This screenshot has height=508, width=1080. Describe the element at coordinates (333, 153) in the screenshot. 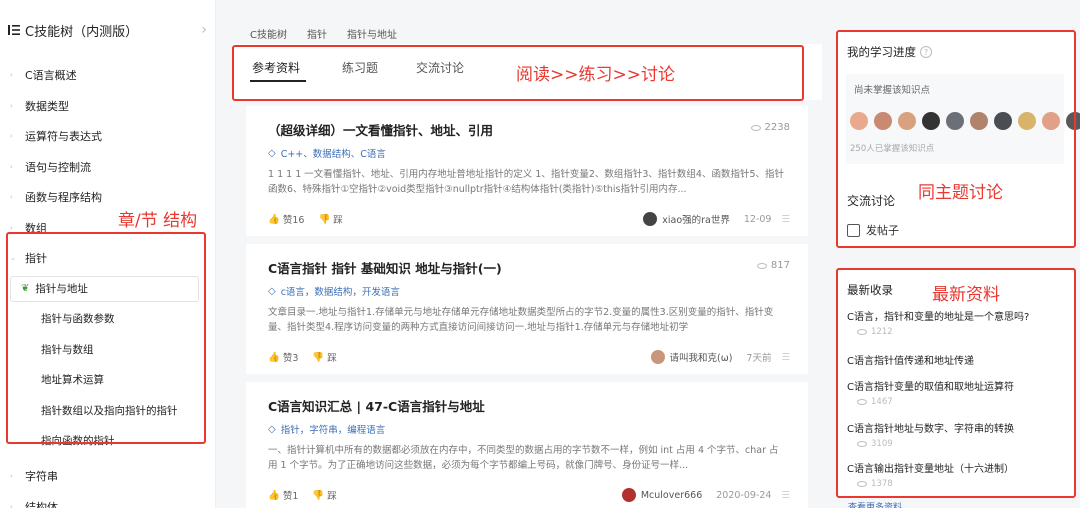

I see `tags-text: C++、数据结构、C语言` at that location.